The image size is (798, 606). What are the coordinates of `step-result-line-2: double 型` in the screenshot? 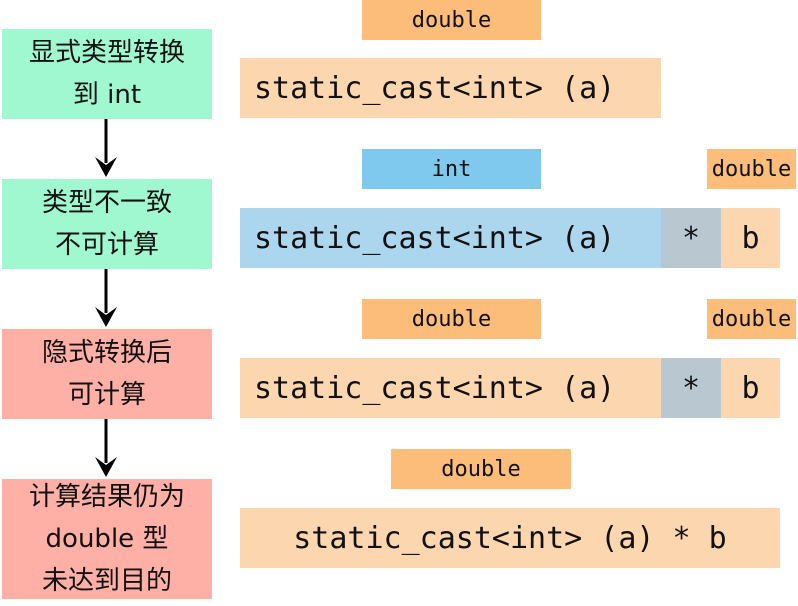 It's located at (107, 539).